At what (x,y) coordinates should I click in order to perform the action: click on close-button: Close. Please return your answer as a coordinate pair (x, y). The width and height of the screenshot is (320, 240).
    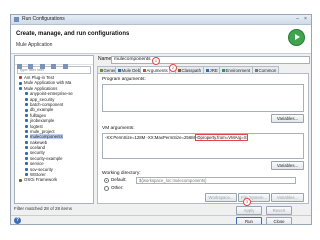
    Looking at the image, I should click on (279, 220).